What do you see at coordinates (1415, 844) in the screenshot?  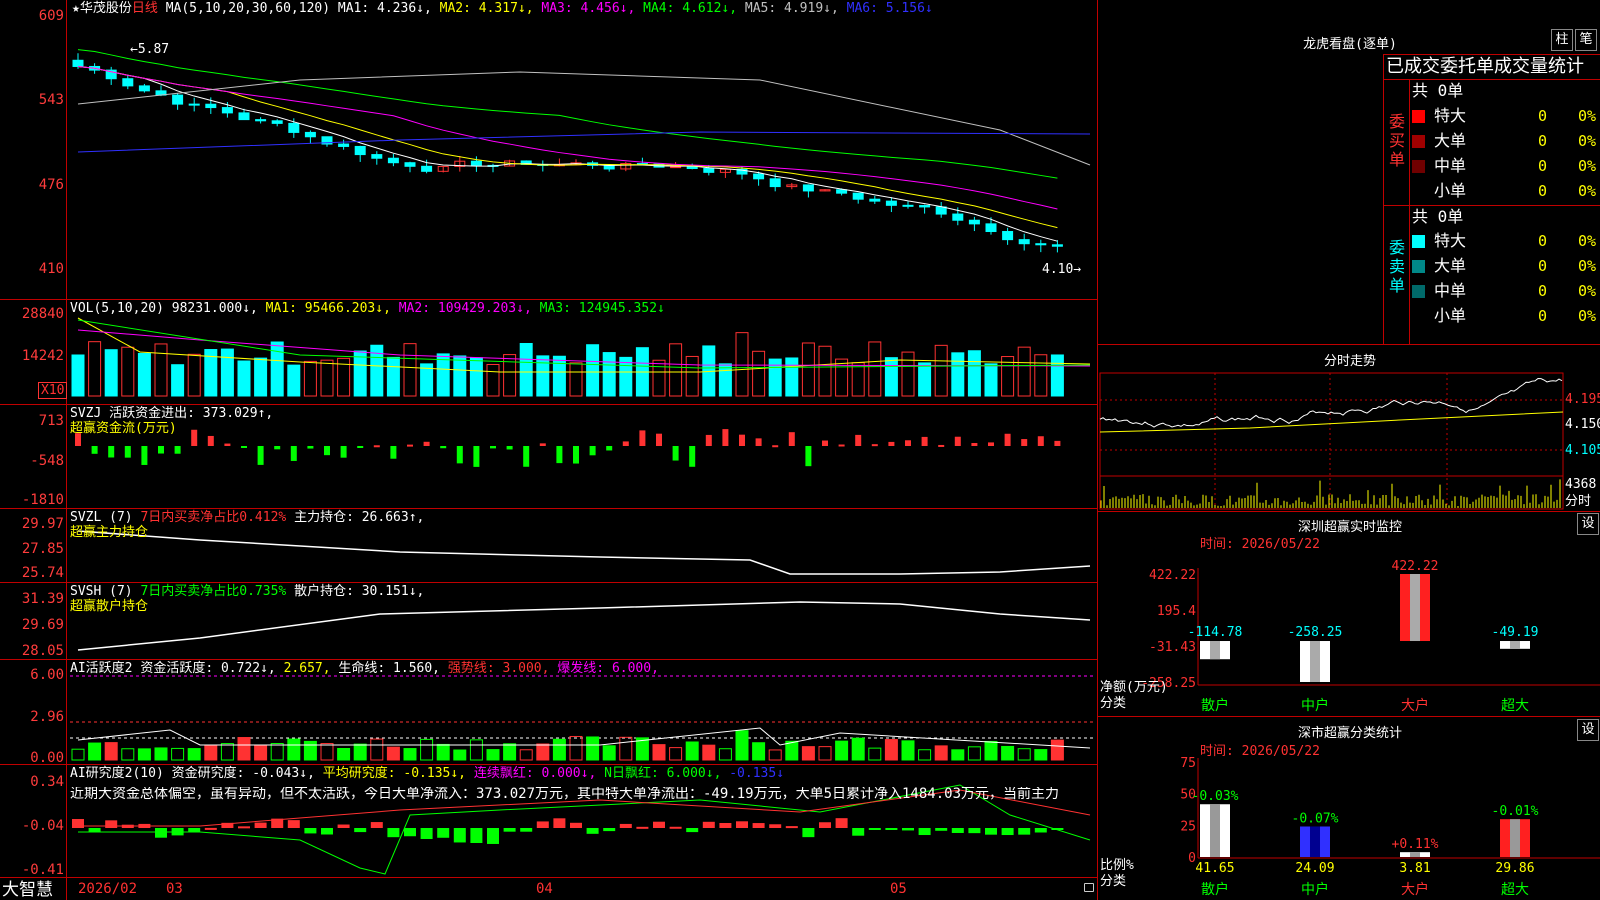 I see `fl-change-label: +0.11%` at bounding box center [1415, 844].